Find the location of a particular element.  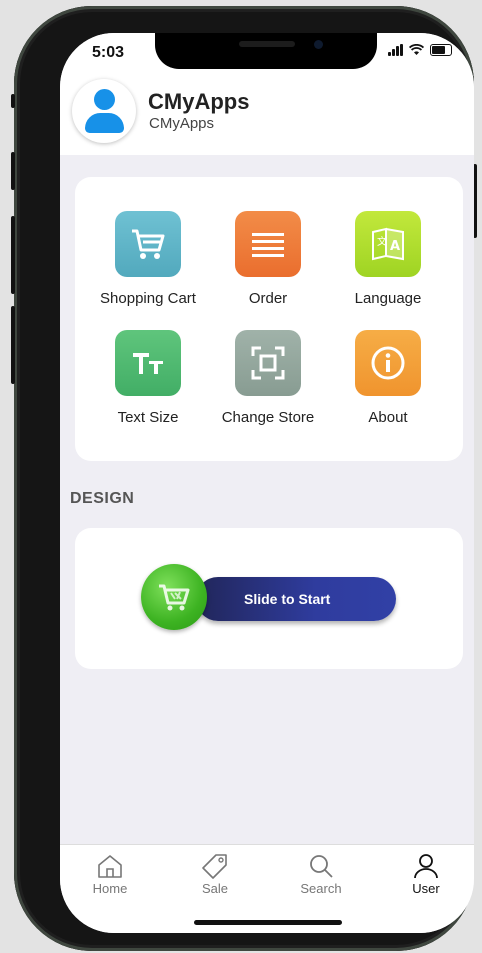

user-icon is located at coordinates (426, 866).